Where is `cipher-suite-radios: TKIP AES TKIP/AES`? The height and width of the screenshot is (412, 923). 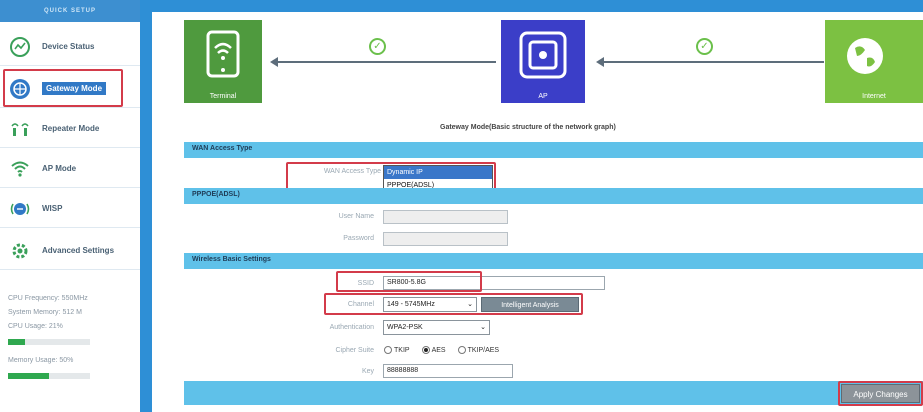 cipher-suite-radios: TKIP AES TKIP/AES is located at coordinates (441, 350).